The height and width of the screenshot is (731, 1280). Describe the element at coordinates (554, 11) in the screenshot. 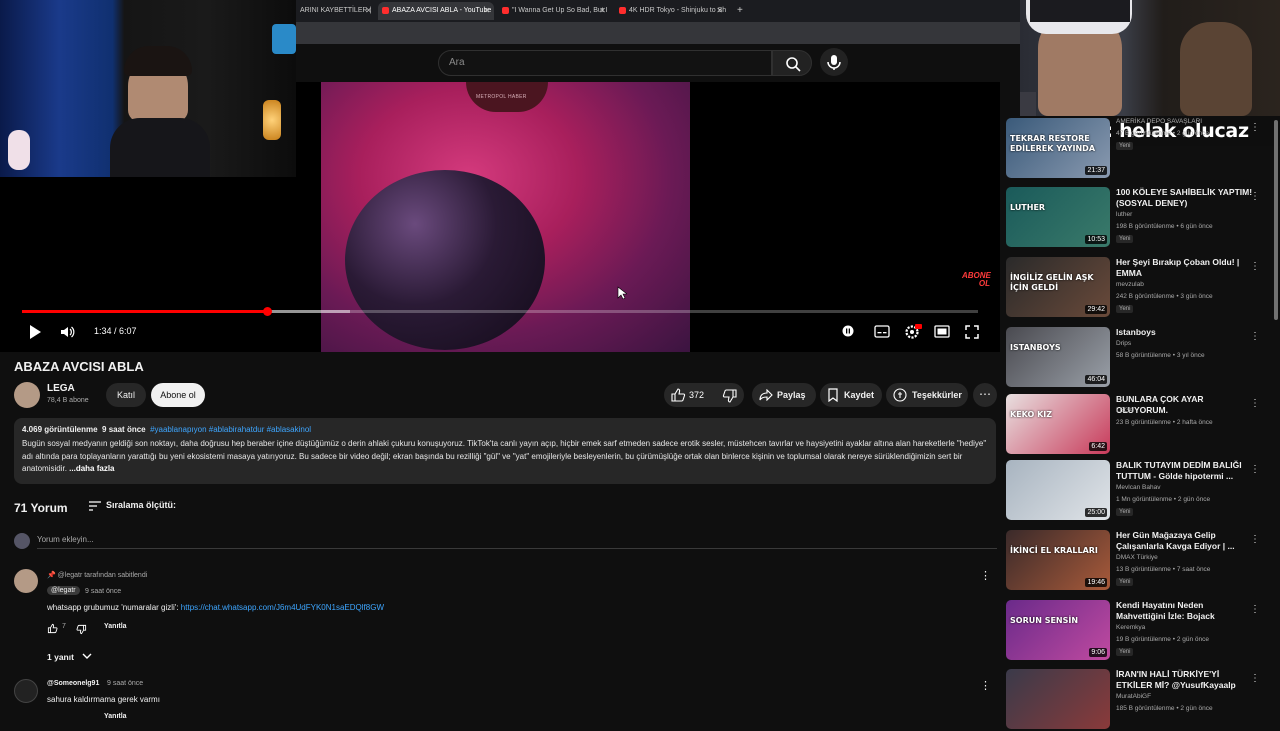

I see `browser-tab: "I Wanna Get Up So Bad, But I ✕` at that location.